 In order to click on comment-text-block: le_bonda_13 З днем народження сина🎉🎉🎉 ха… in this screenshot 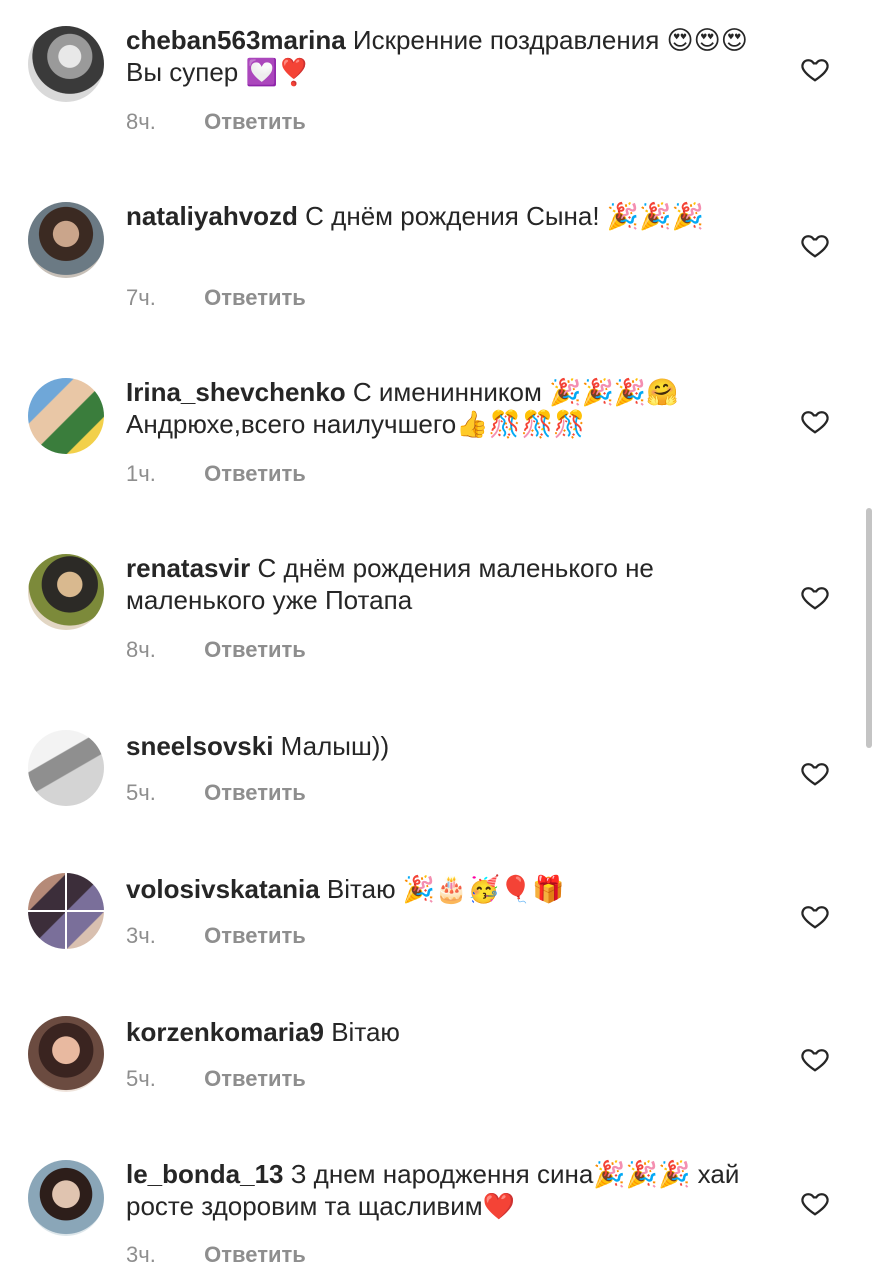, I will do `click(441, 1190)`.